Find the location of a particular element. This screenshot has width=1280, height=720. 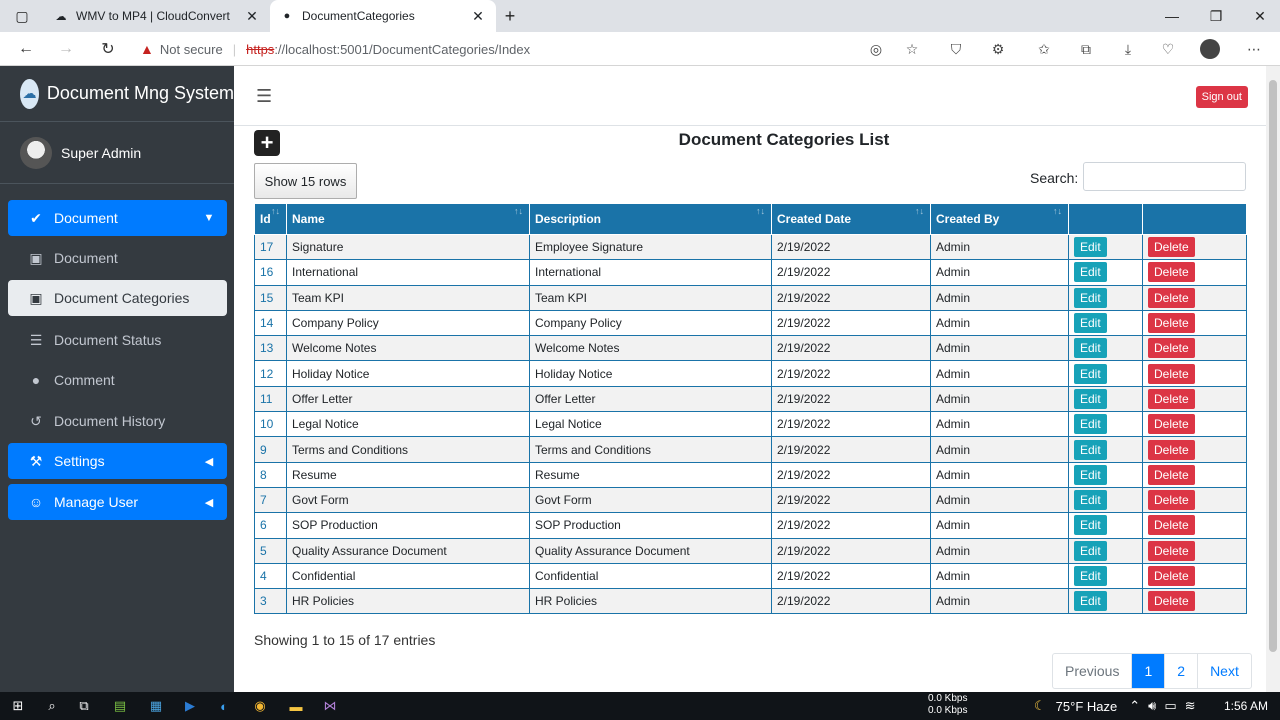

brand-link: ☁ Document Mng System is located at coordinates (117, 94).